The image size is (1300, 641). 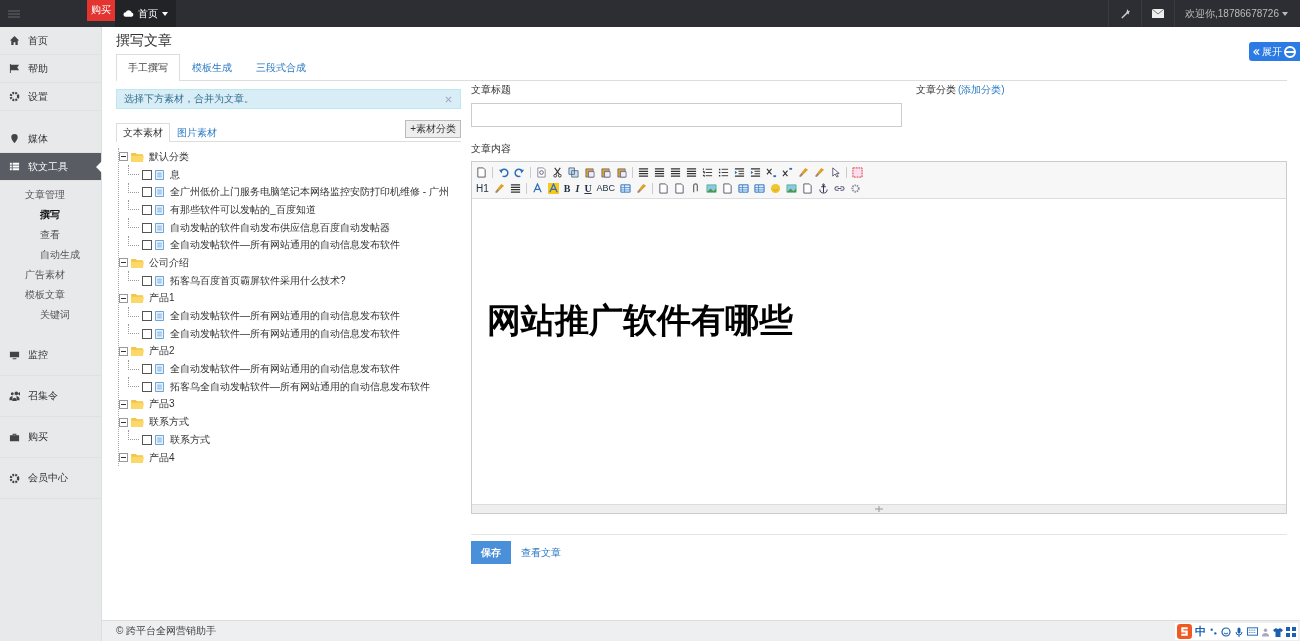 I want to click on field-label: 文章分类, so click(x=936, y=90).